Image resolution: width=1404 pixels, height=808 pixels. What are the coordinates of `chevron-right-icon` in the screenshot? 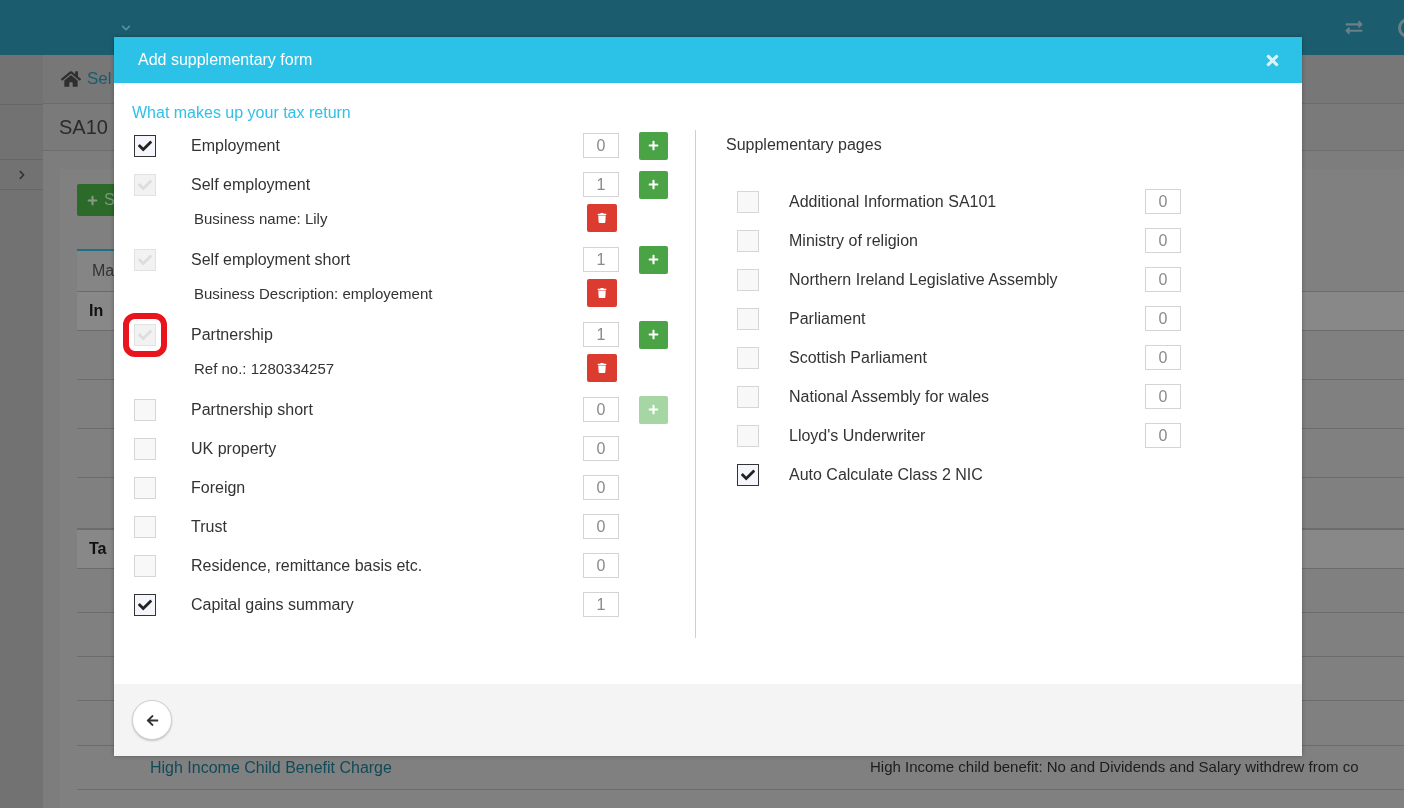 It's located at (21, 174).